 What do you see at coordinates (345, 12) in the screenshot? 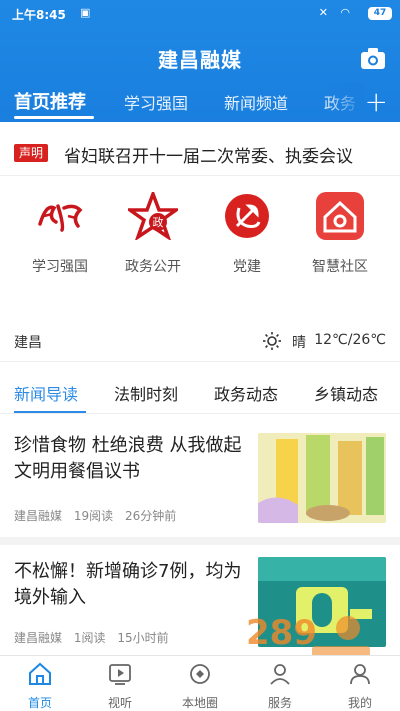
I see `wifi-icon: ◠` at bounding box center [345, 12].